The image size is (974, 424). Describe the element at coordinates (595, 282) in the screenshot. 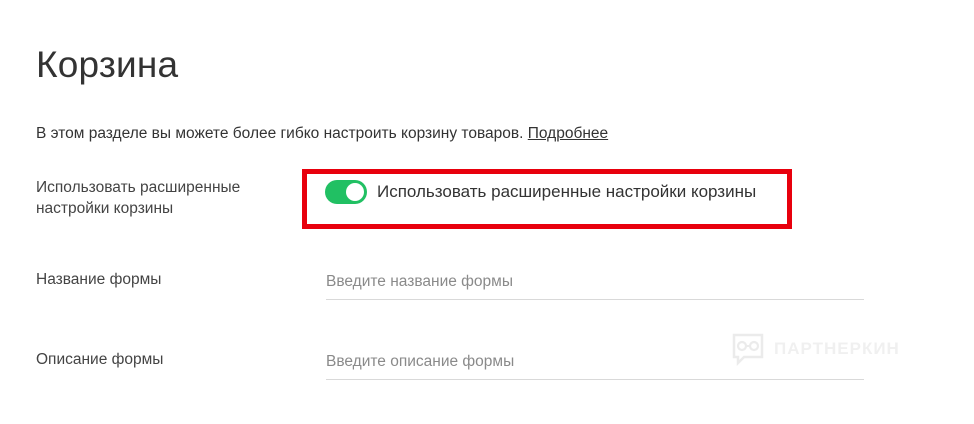

I see `form-name-input` at that location.